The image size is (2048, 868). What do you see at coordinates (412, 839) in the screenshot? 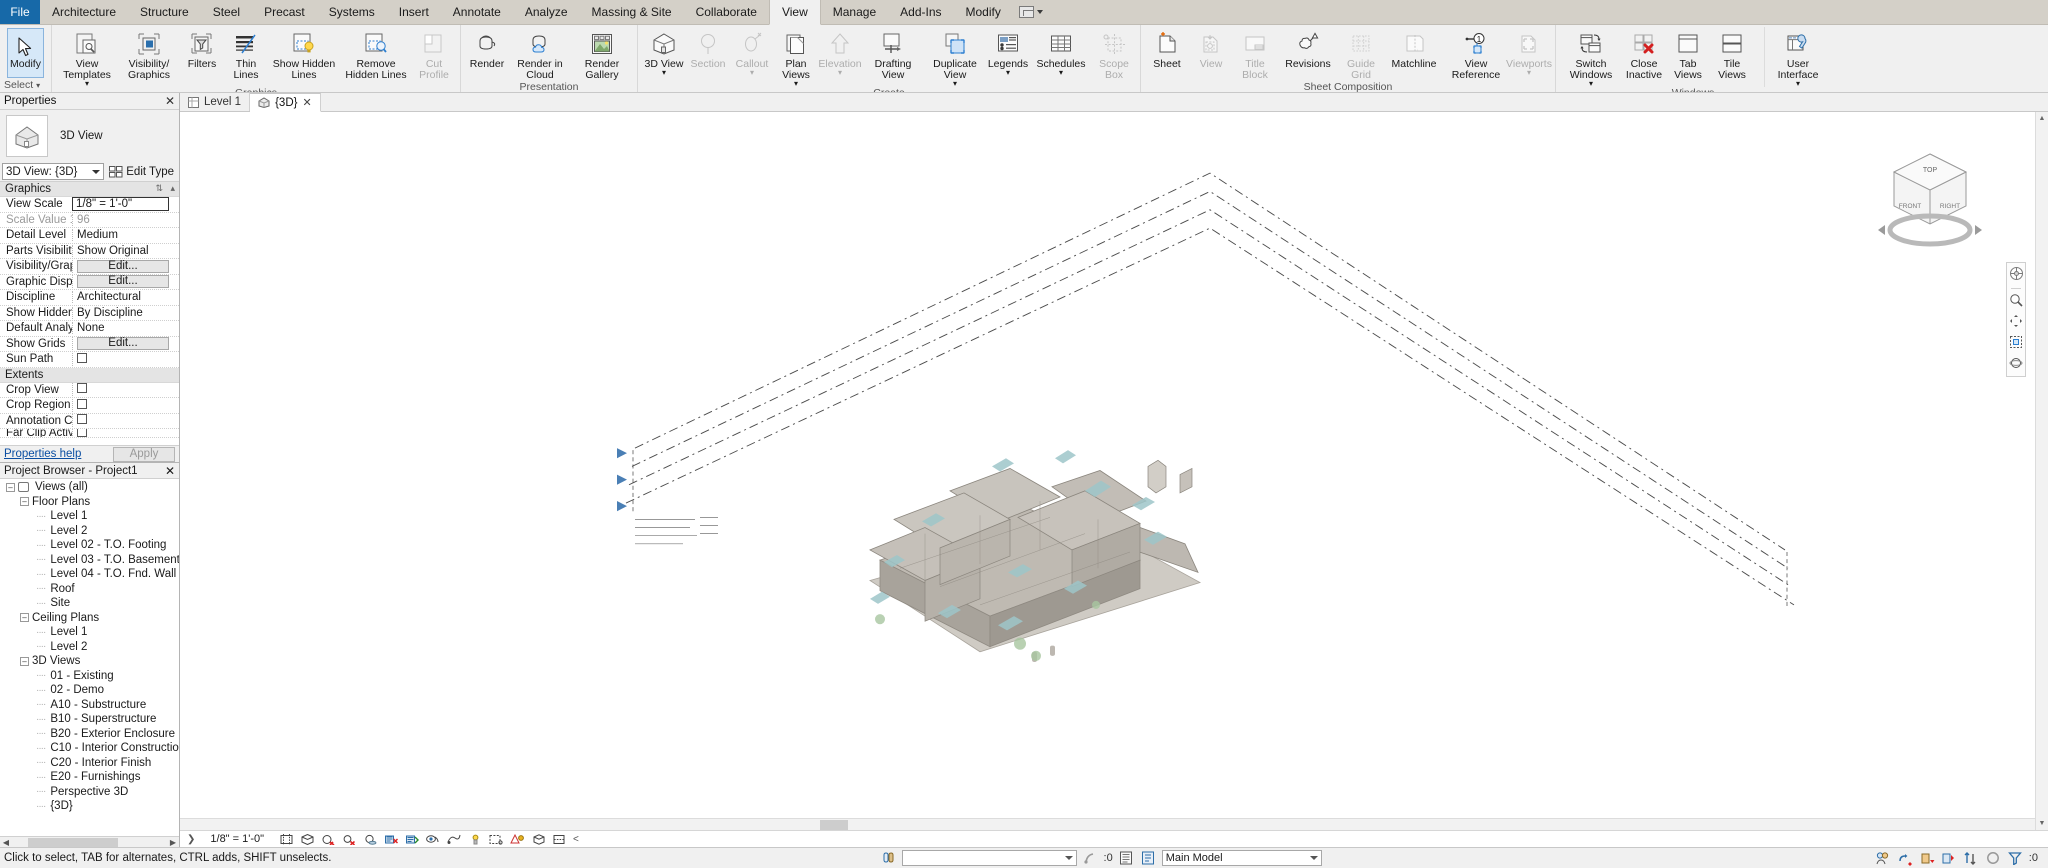
I see `crop-region-icon` at bounding box center [412, 839].